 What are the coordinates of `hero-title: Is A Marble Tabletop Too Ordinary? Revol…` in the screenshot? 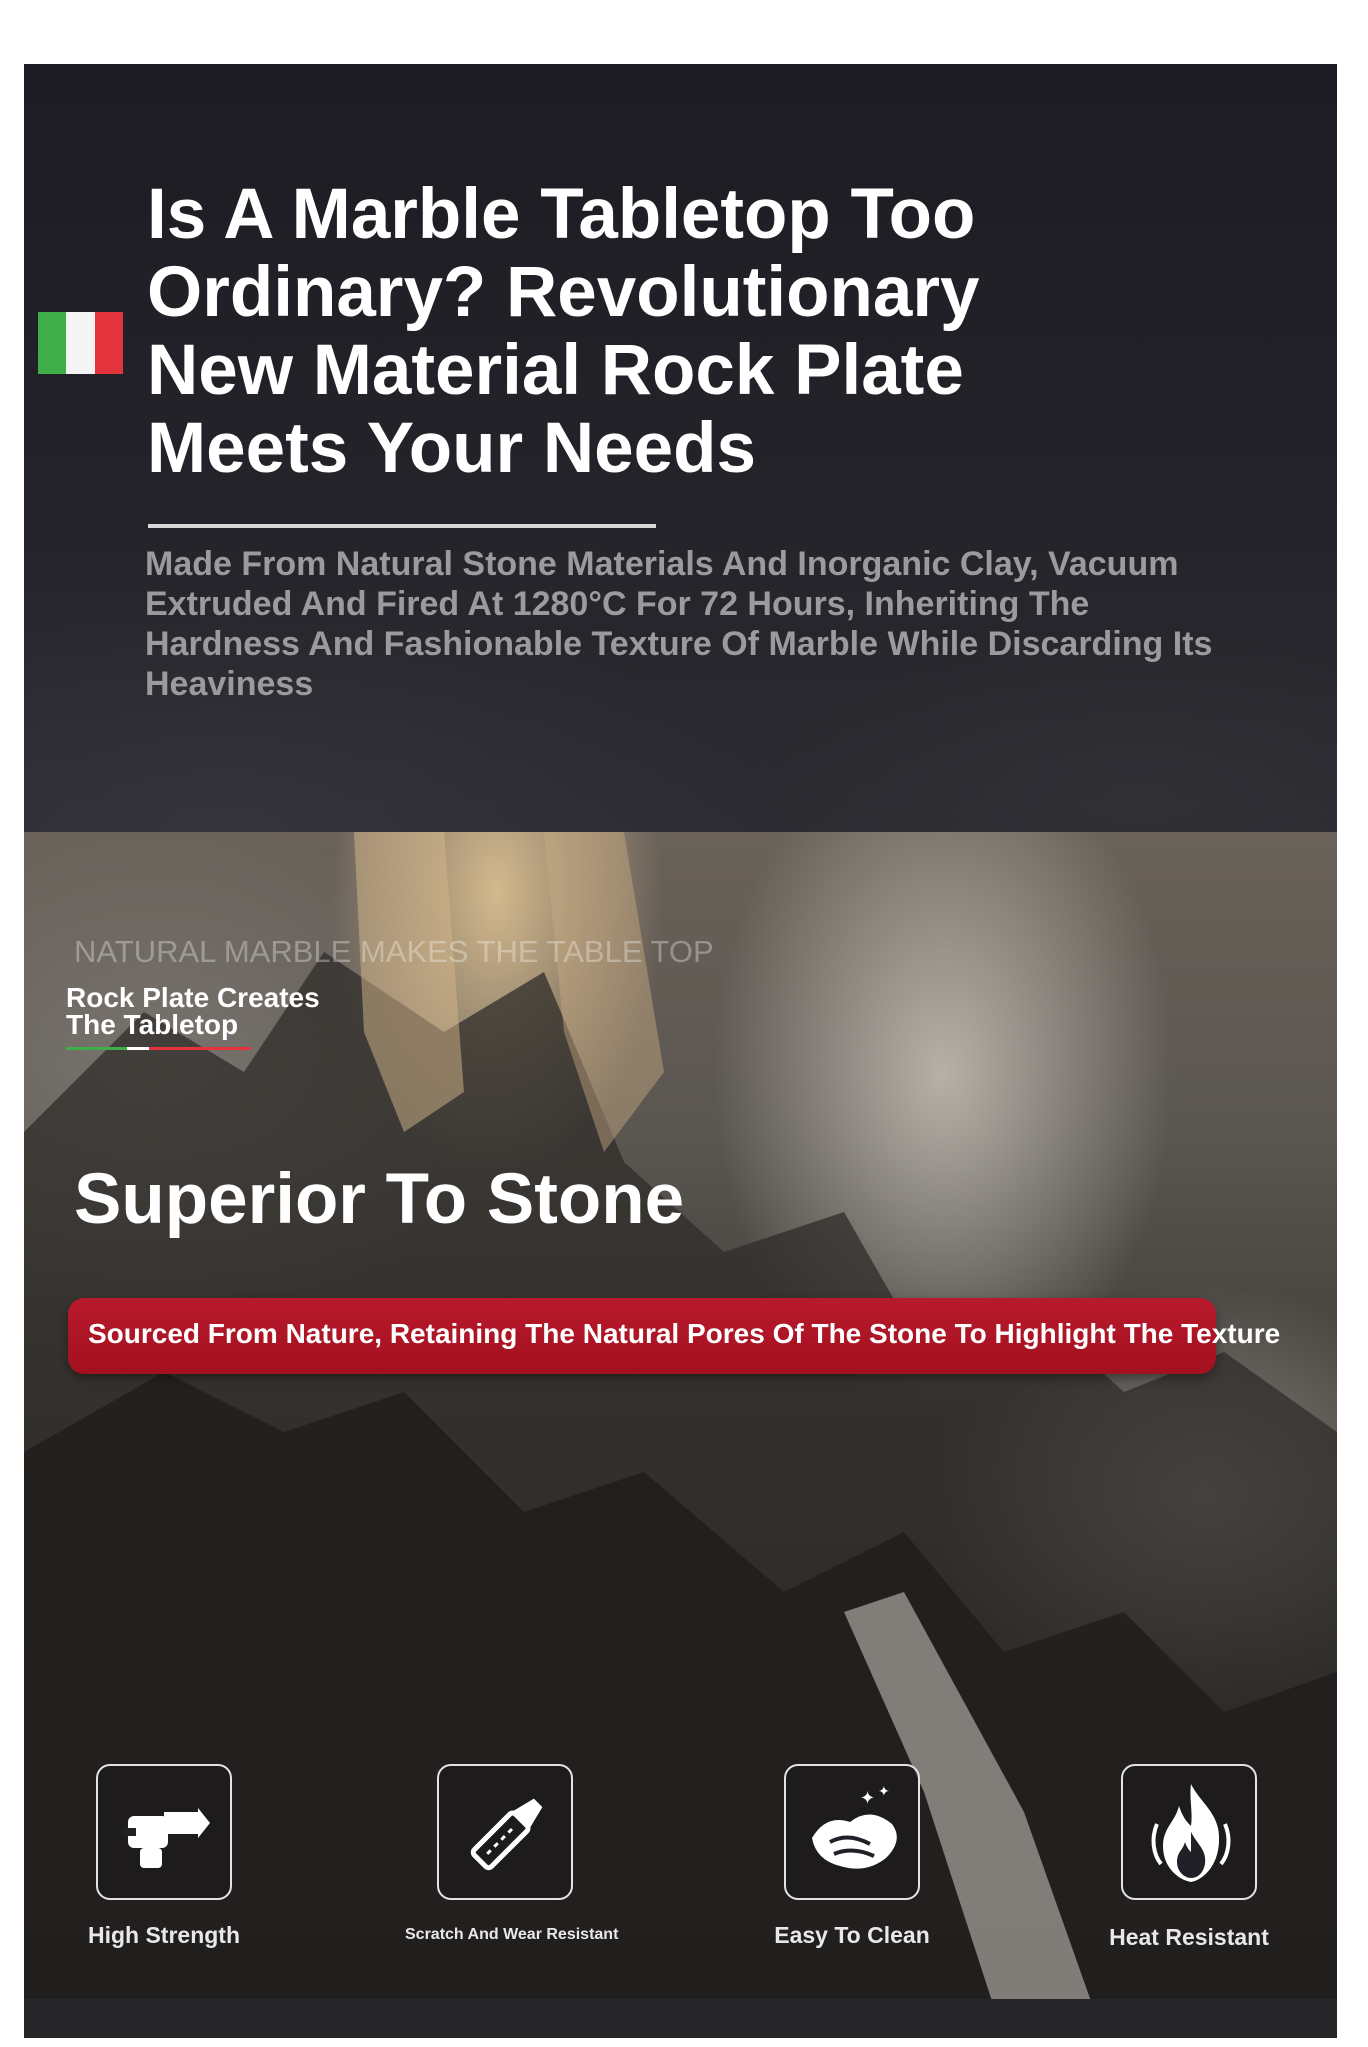 It's located at (563, 331).